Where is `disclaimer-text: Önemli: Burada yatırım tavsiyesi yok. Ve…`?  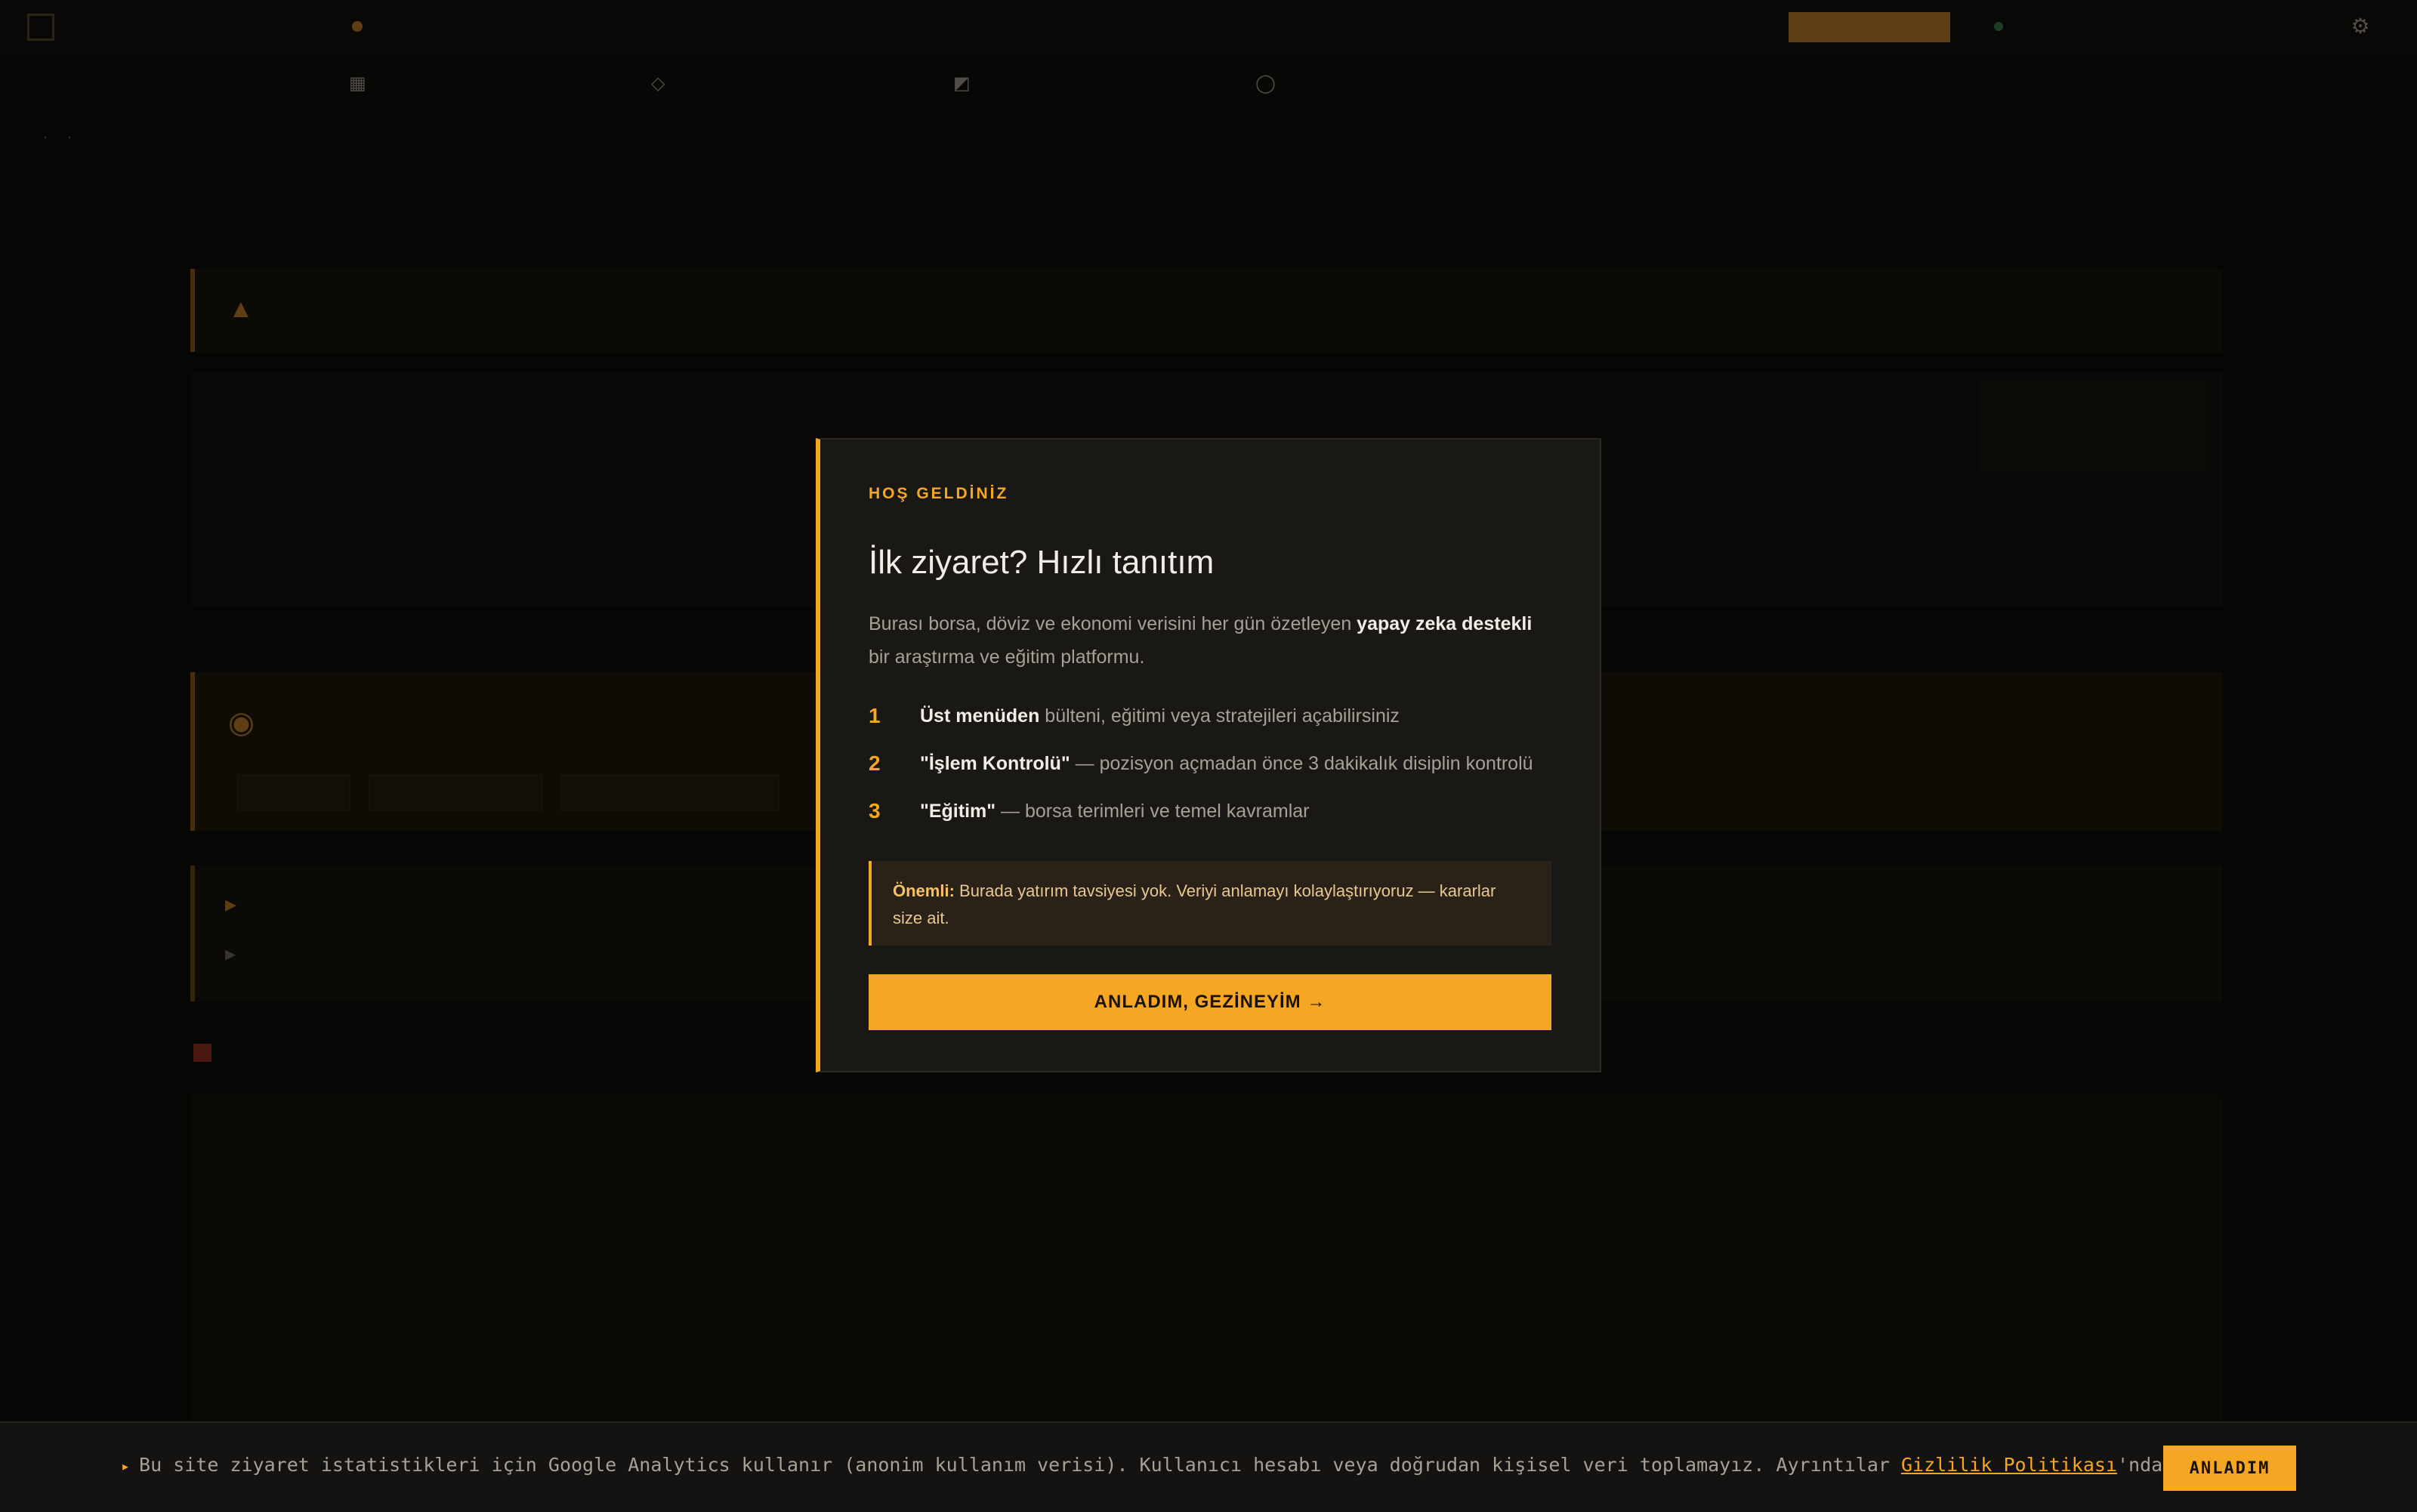 disclaimer-text: Önemli: Burada yatırım tavsiyesi yok. Ve… is located at coordinates (1194, 904).